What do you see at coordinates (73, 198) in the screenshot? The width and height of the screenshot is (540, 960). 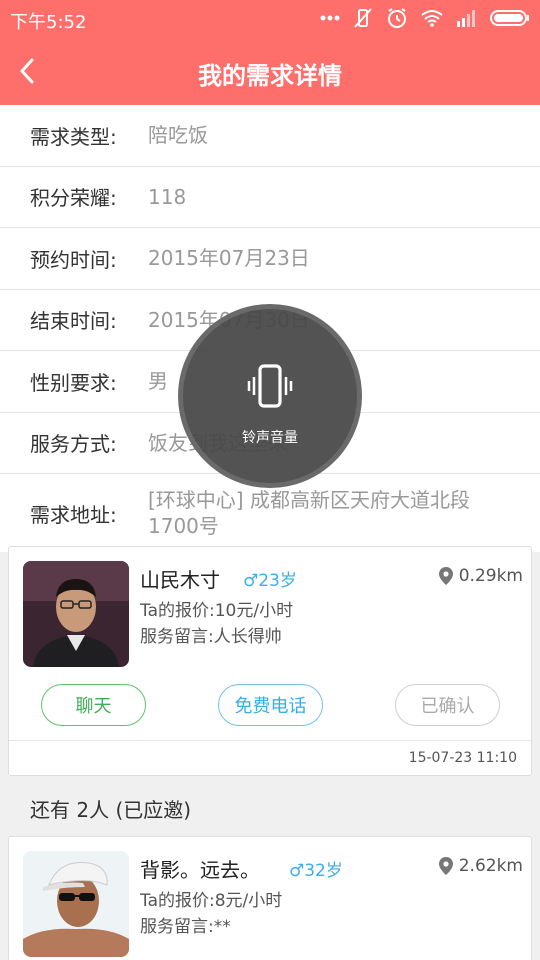 I see `detail-label: 积分荣耀:` at bounding box center [73, 198].